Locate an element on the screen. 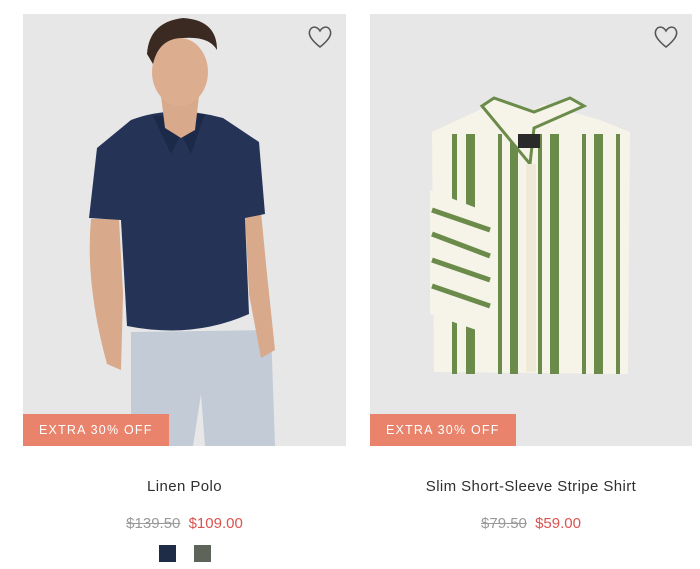 This screenshot has width=700, height=569. swatch-olive-gray is located at coordinates (202, 553).